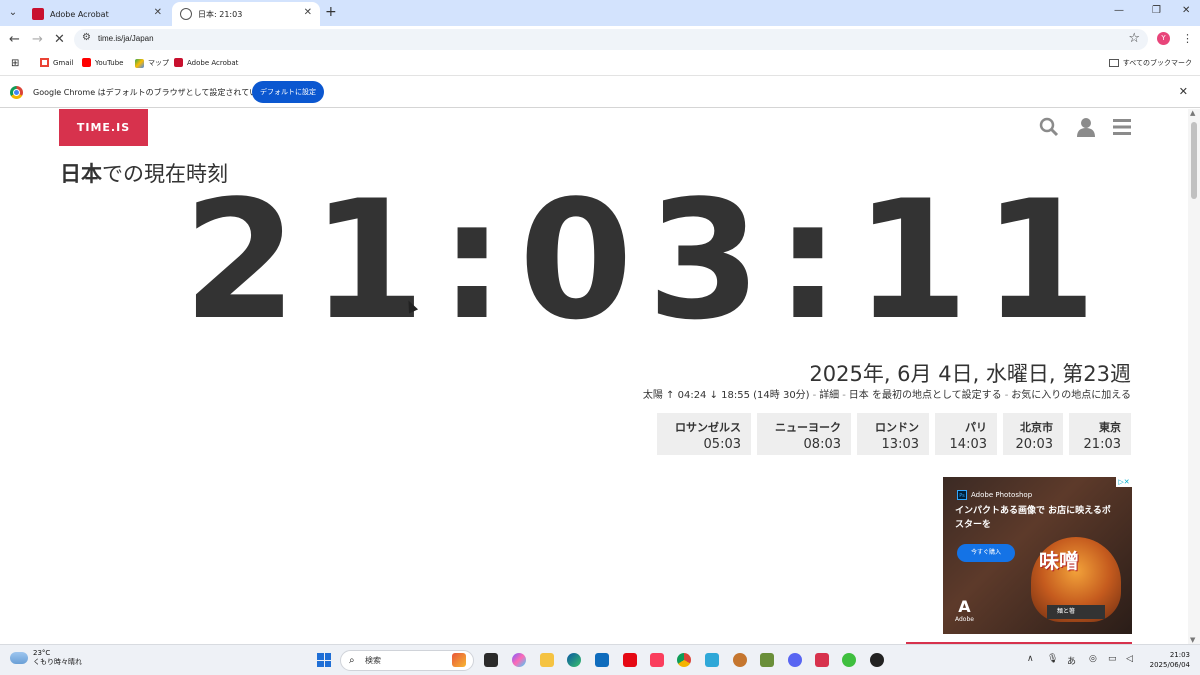  What do you see at coordinates (897, 427) in the screenshot?
I see `city-name: ロンドン` at bounding box center [897, 427].